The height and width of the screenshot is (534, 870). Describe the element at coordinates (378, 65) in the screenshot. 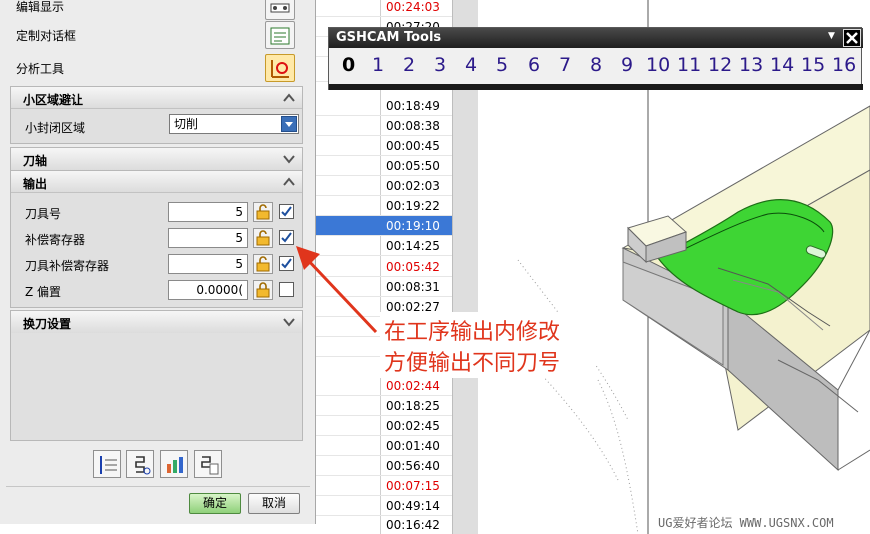

I see `tool-number-button-1: 1` at that location.